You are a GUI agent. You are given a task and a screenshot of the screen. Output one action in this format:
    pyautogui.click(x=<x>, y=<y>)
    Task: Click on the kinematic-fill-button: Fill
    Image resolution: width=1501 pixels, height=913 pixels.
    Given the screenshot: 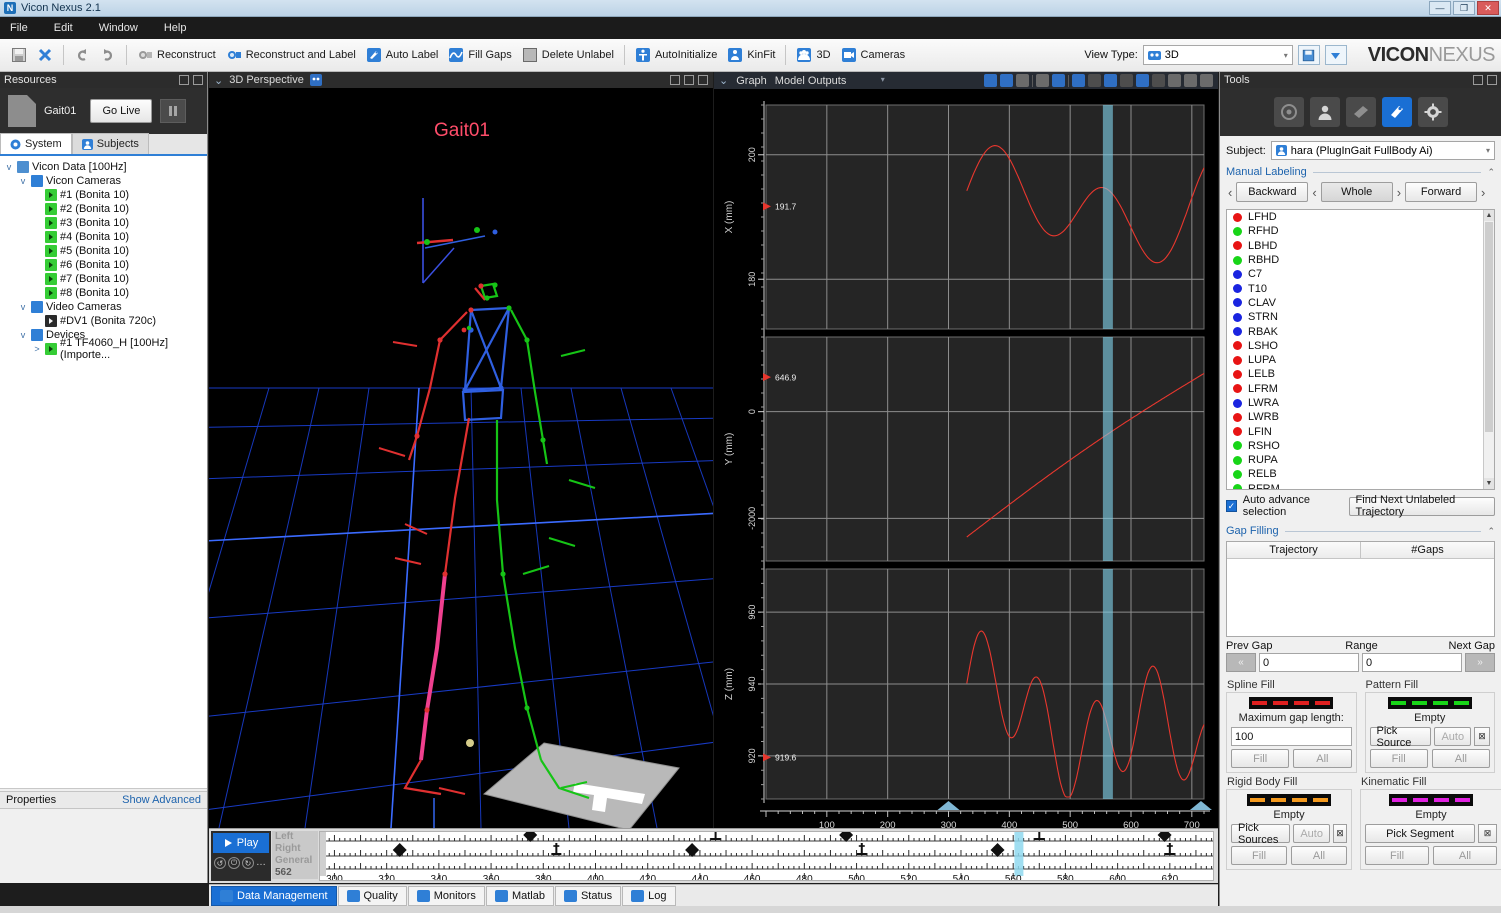 What is the action you would take?
    pyautogui.click(x=1397, y=855)
    